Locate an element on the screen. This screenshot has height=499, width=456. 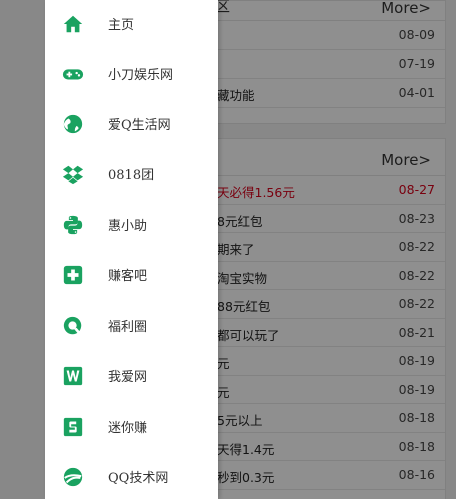
nav-item-label: 小刀娱乐网 is located at coordinates (141, 75).